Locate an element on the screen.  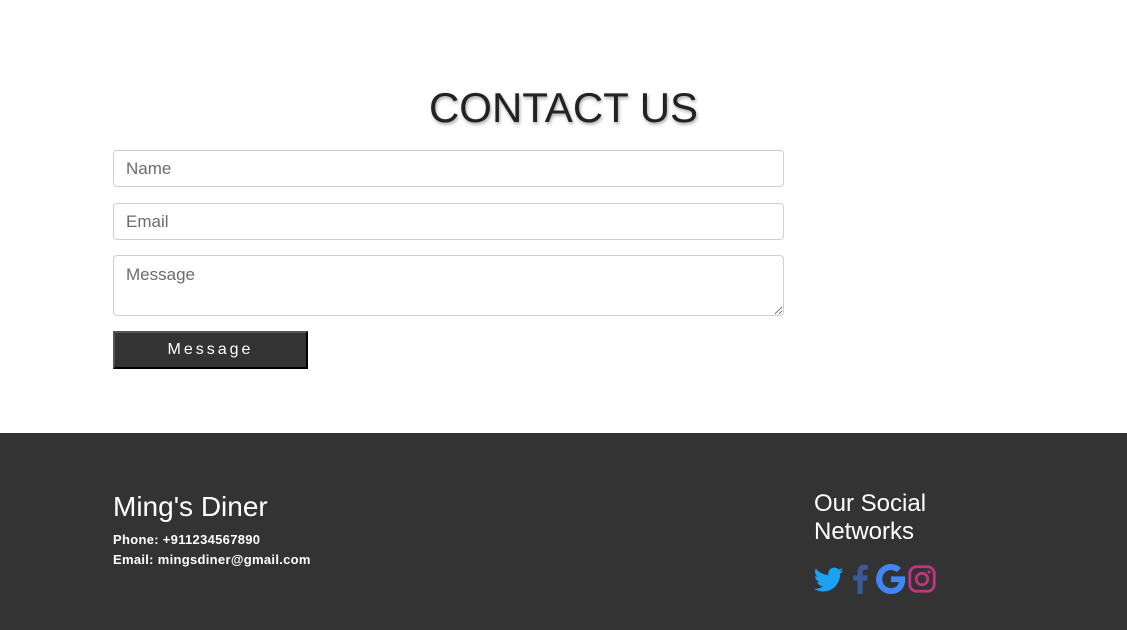
email-input is located at coordinates (448, 221).